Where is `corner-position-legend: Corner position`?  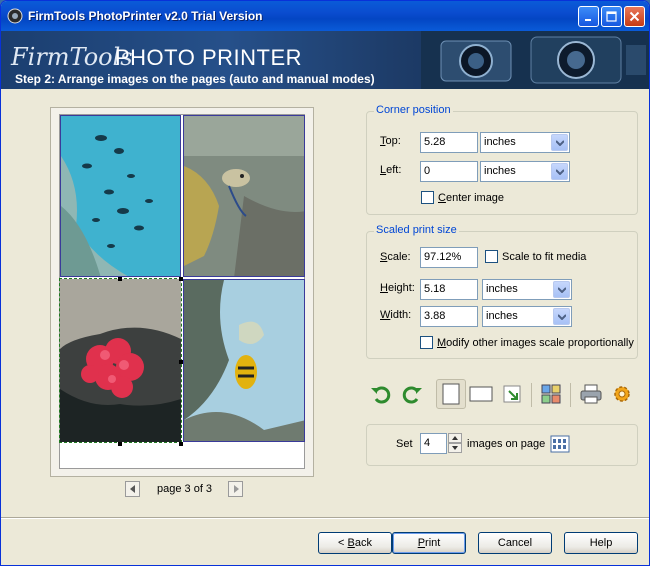 corner-position-legend: Corner position is located at coordinates (413, 110).